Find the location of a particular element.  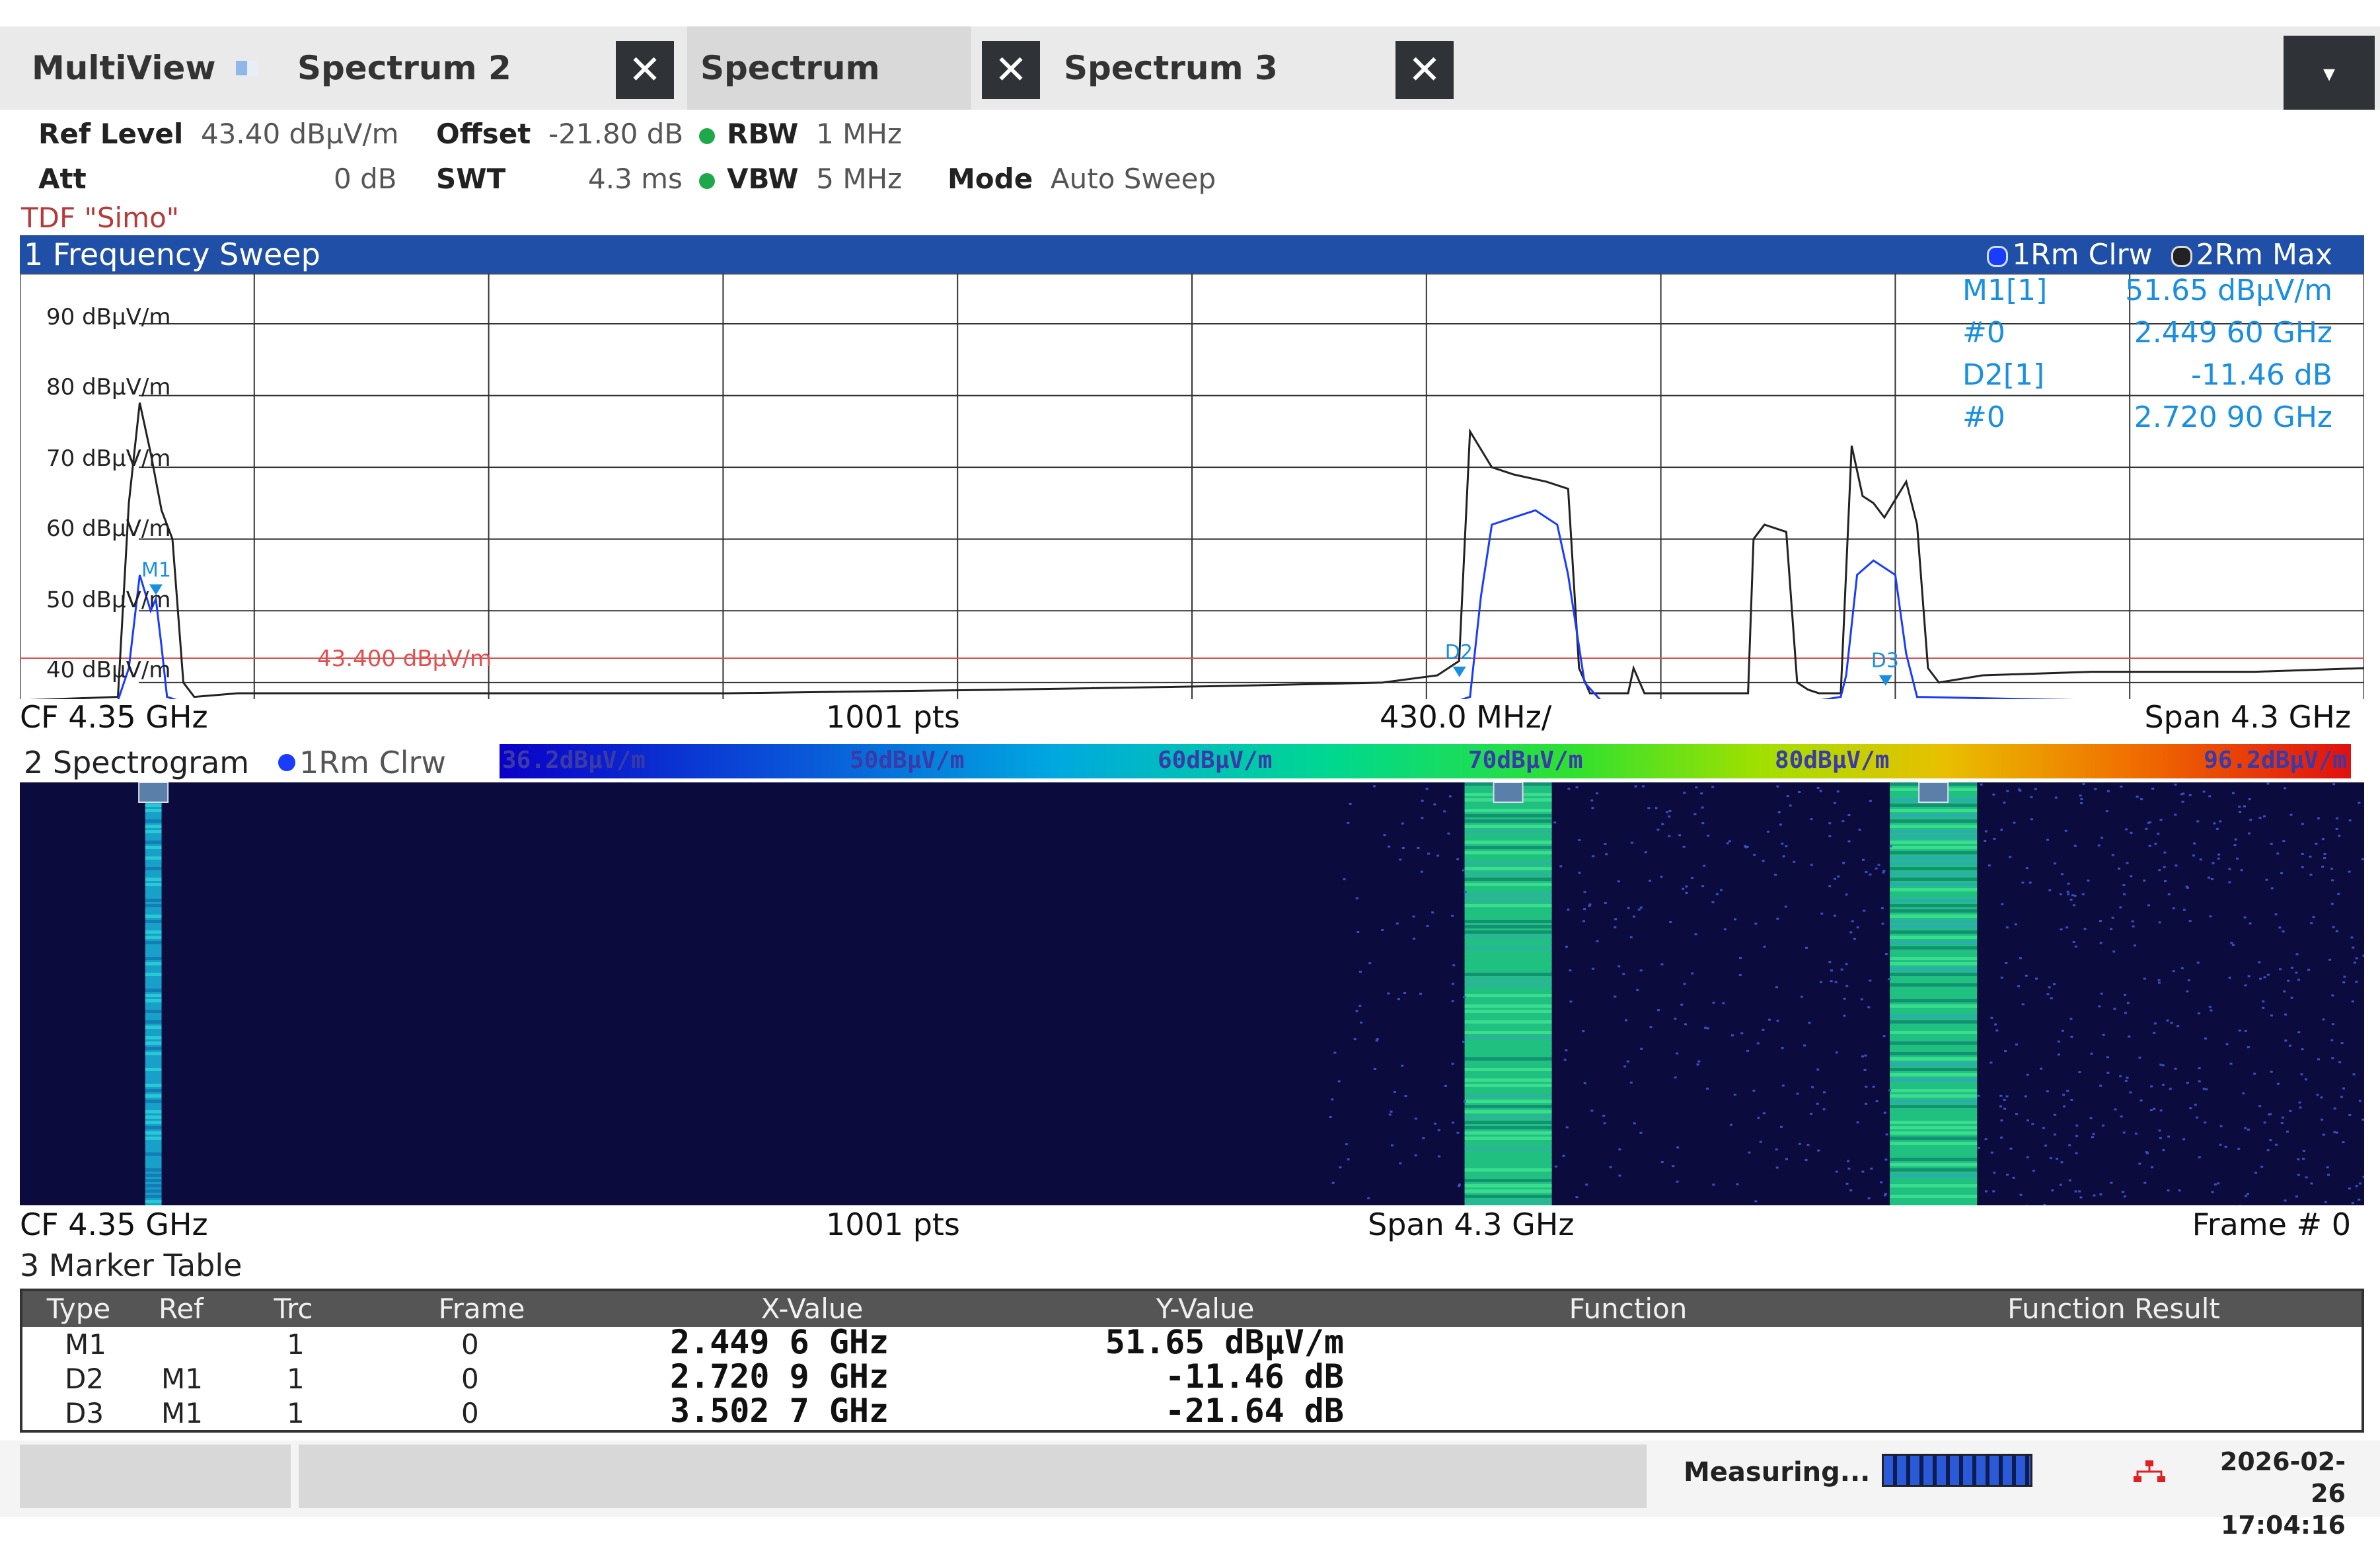

marker-table-title: 3 Marker Table is located at coordinates (131, 1265).